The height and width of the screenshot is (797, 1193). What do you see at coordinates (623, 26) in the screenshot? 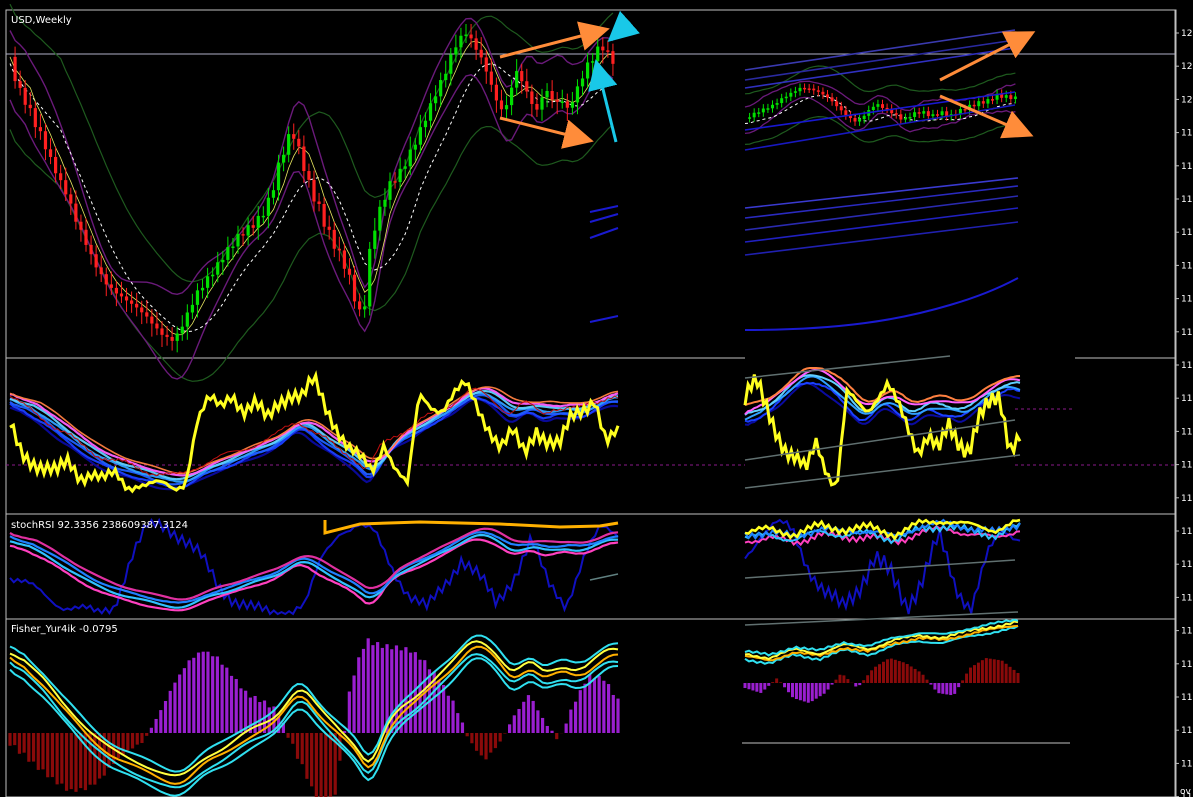
I see `cyan-arrow-top` at bounding box center [623, 26].